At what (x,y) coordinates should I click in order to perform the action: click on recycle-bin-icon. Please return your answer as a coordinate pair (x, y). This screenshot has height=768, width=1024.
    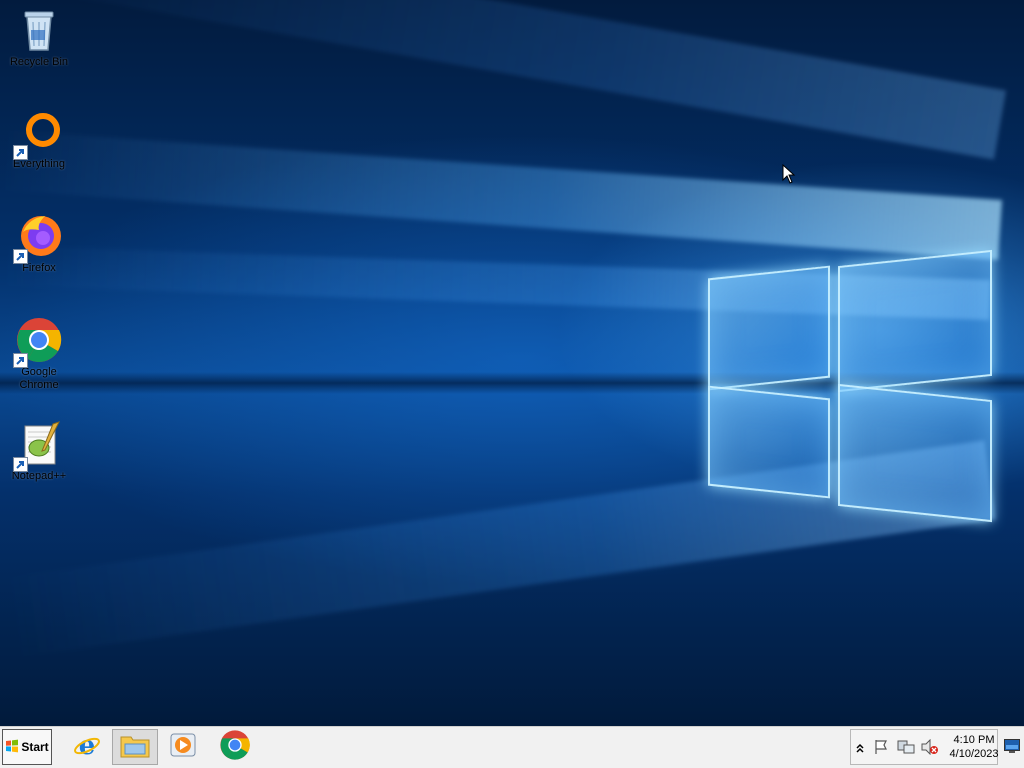
    Looking at the image, I should click on (39, 30).